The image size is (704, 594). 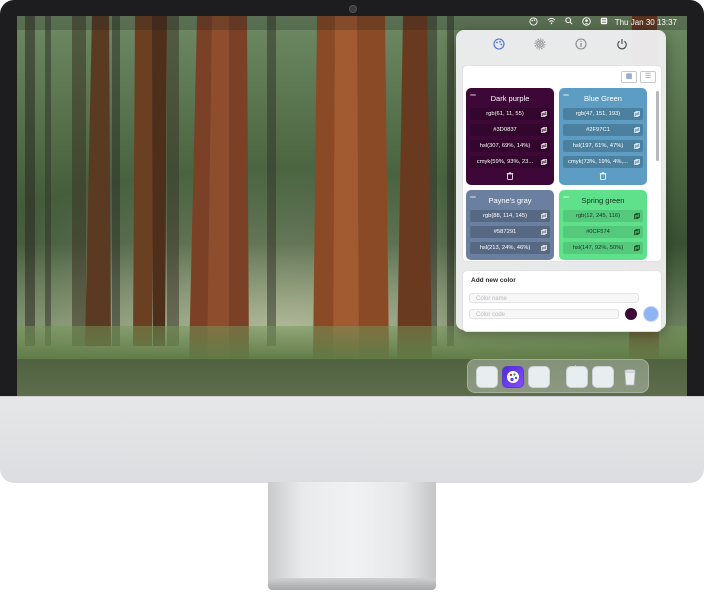 What do you see at coordinates (598, 232) in the screenshot?
I see `color-value: #0CF574` at bounding box center [598, 232].